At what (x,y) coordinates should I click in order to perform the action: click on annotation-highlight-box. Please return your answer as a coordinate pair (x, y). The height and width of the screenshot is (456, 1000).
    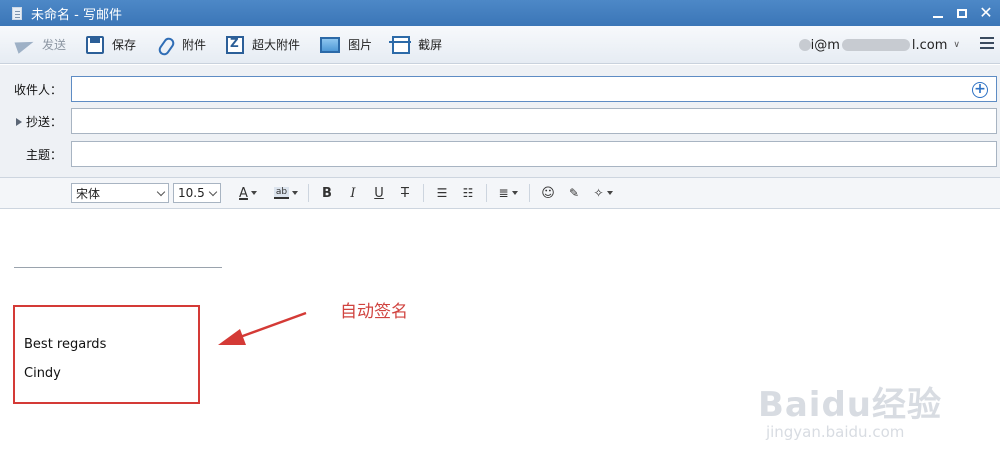
    Looking at the image, I should click on (106, 354).